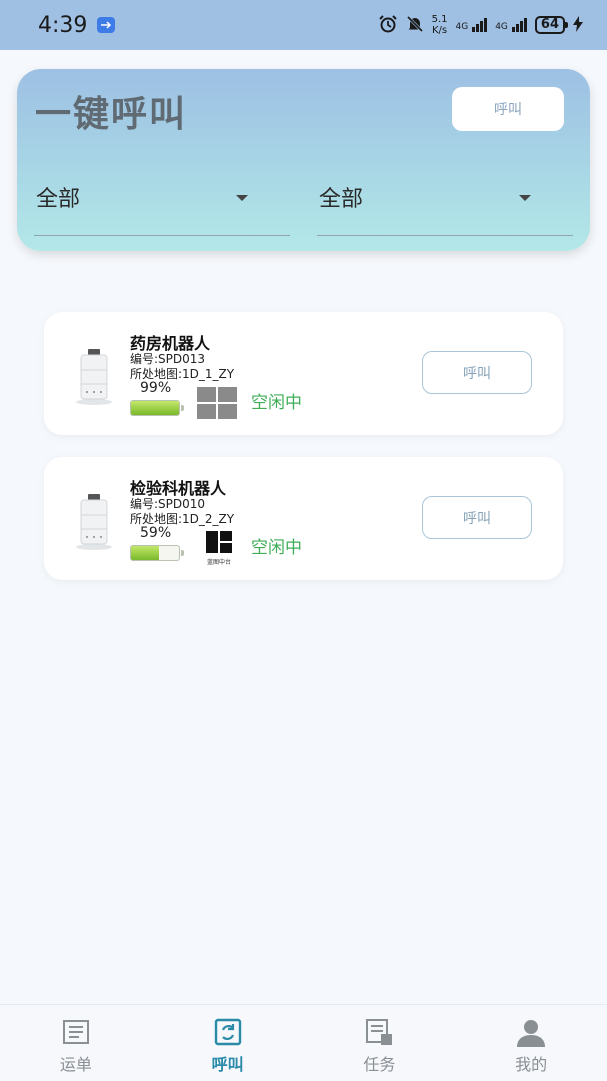  I want to click on windows-icon, so click(217, 403).